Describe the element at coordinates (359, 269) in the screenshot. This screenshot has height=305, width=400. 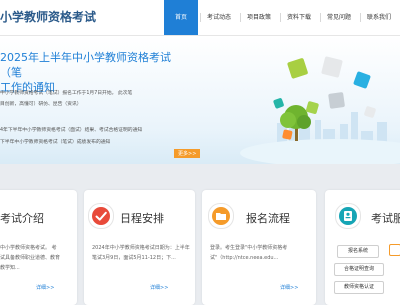
I see `certificate-query-button: 合格证明查询` at that location.